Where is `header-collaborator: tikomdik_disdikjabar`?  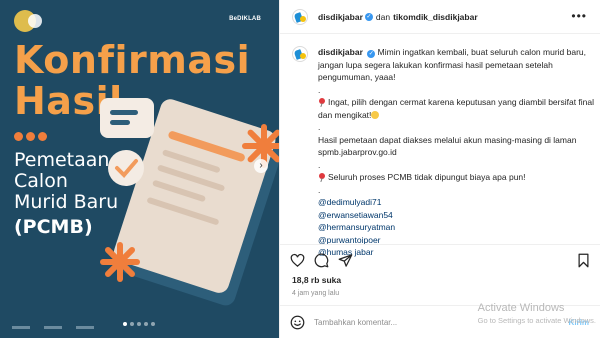 header-collaborator: tikomdik_disdikjabar is located at coordinates (435, 17).